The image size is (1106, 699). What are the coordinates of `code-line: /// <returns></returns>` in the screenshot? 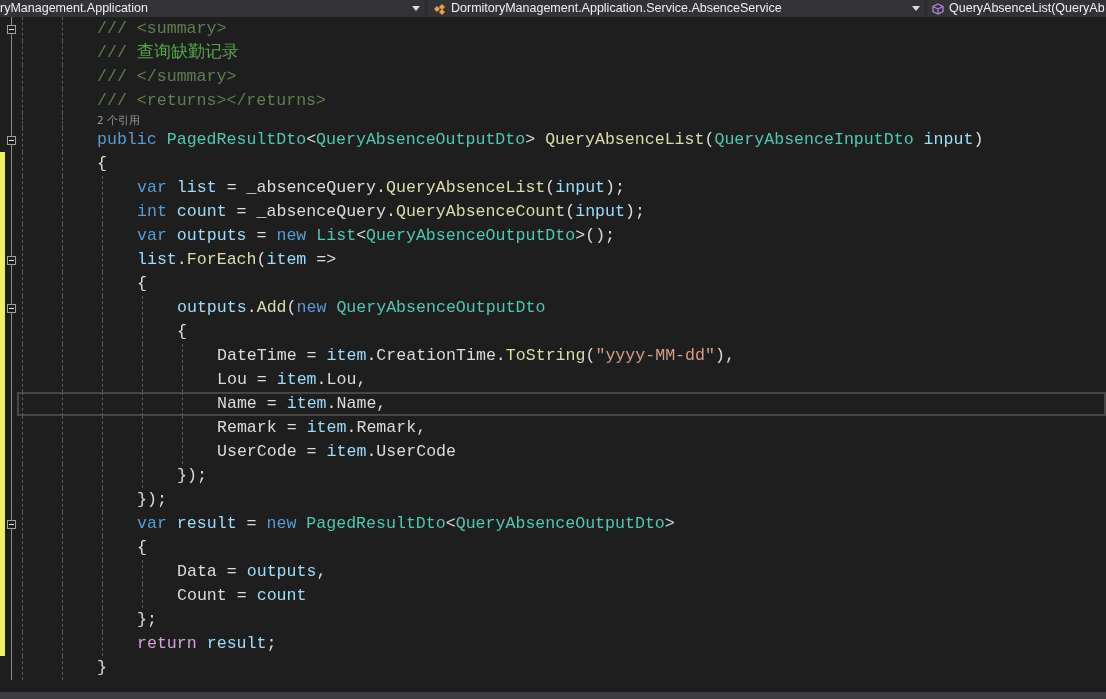 It's located at (212, 101).